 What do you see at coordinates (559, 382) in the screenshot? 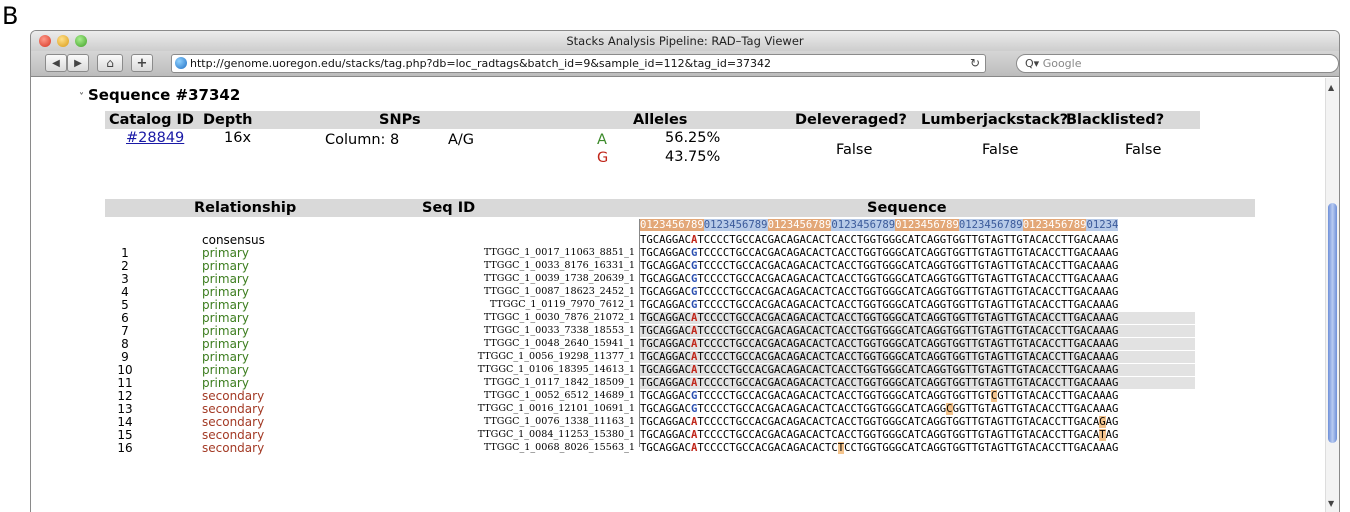
I see `seq-id: TTGGC_1_0117_1842_18509_1` at bounding box center [559, 382].